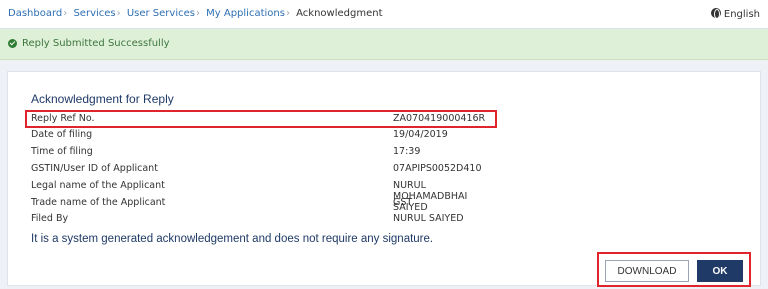 Image resolution: width=768 pixels, height=289 pixels. Describe the element at coordinates (50, 218) in the screenshot. I see `row-label: Filed By` at that location.